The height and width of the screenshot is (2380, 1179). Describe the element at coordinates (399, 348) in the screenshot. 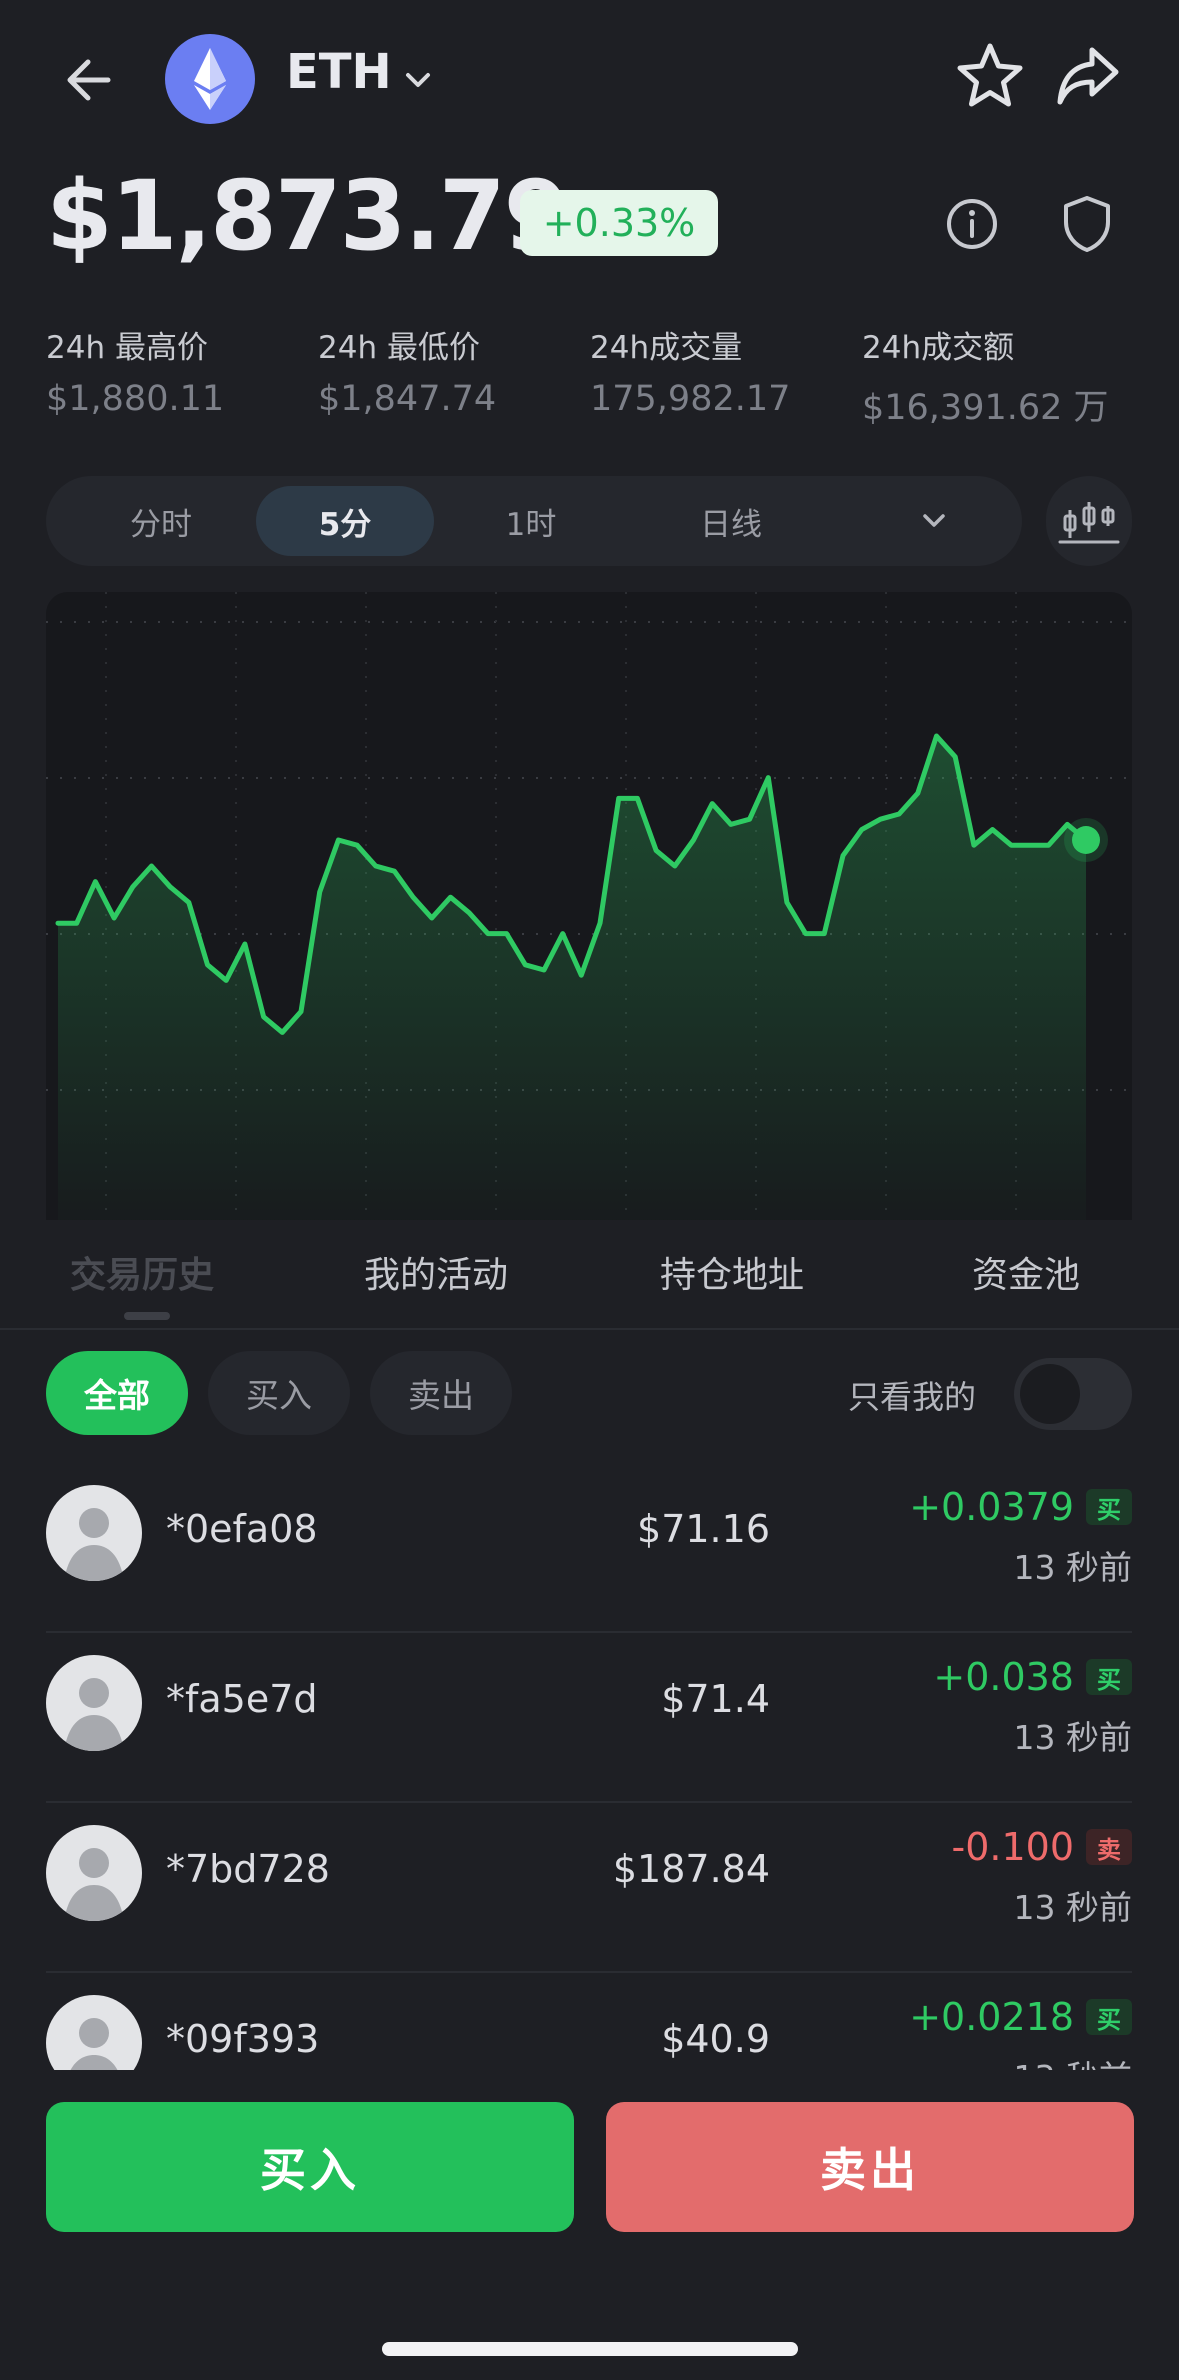

I see `stat-label: 24h 最低价` at that location.